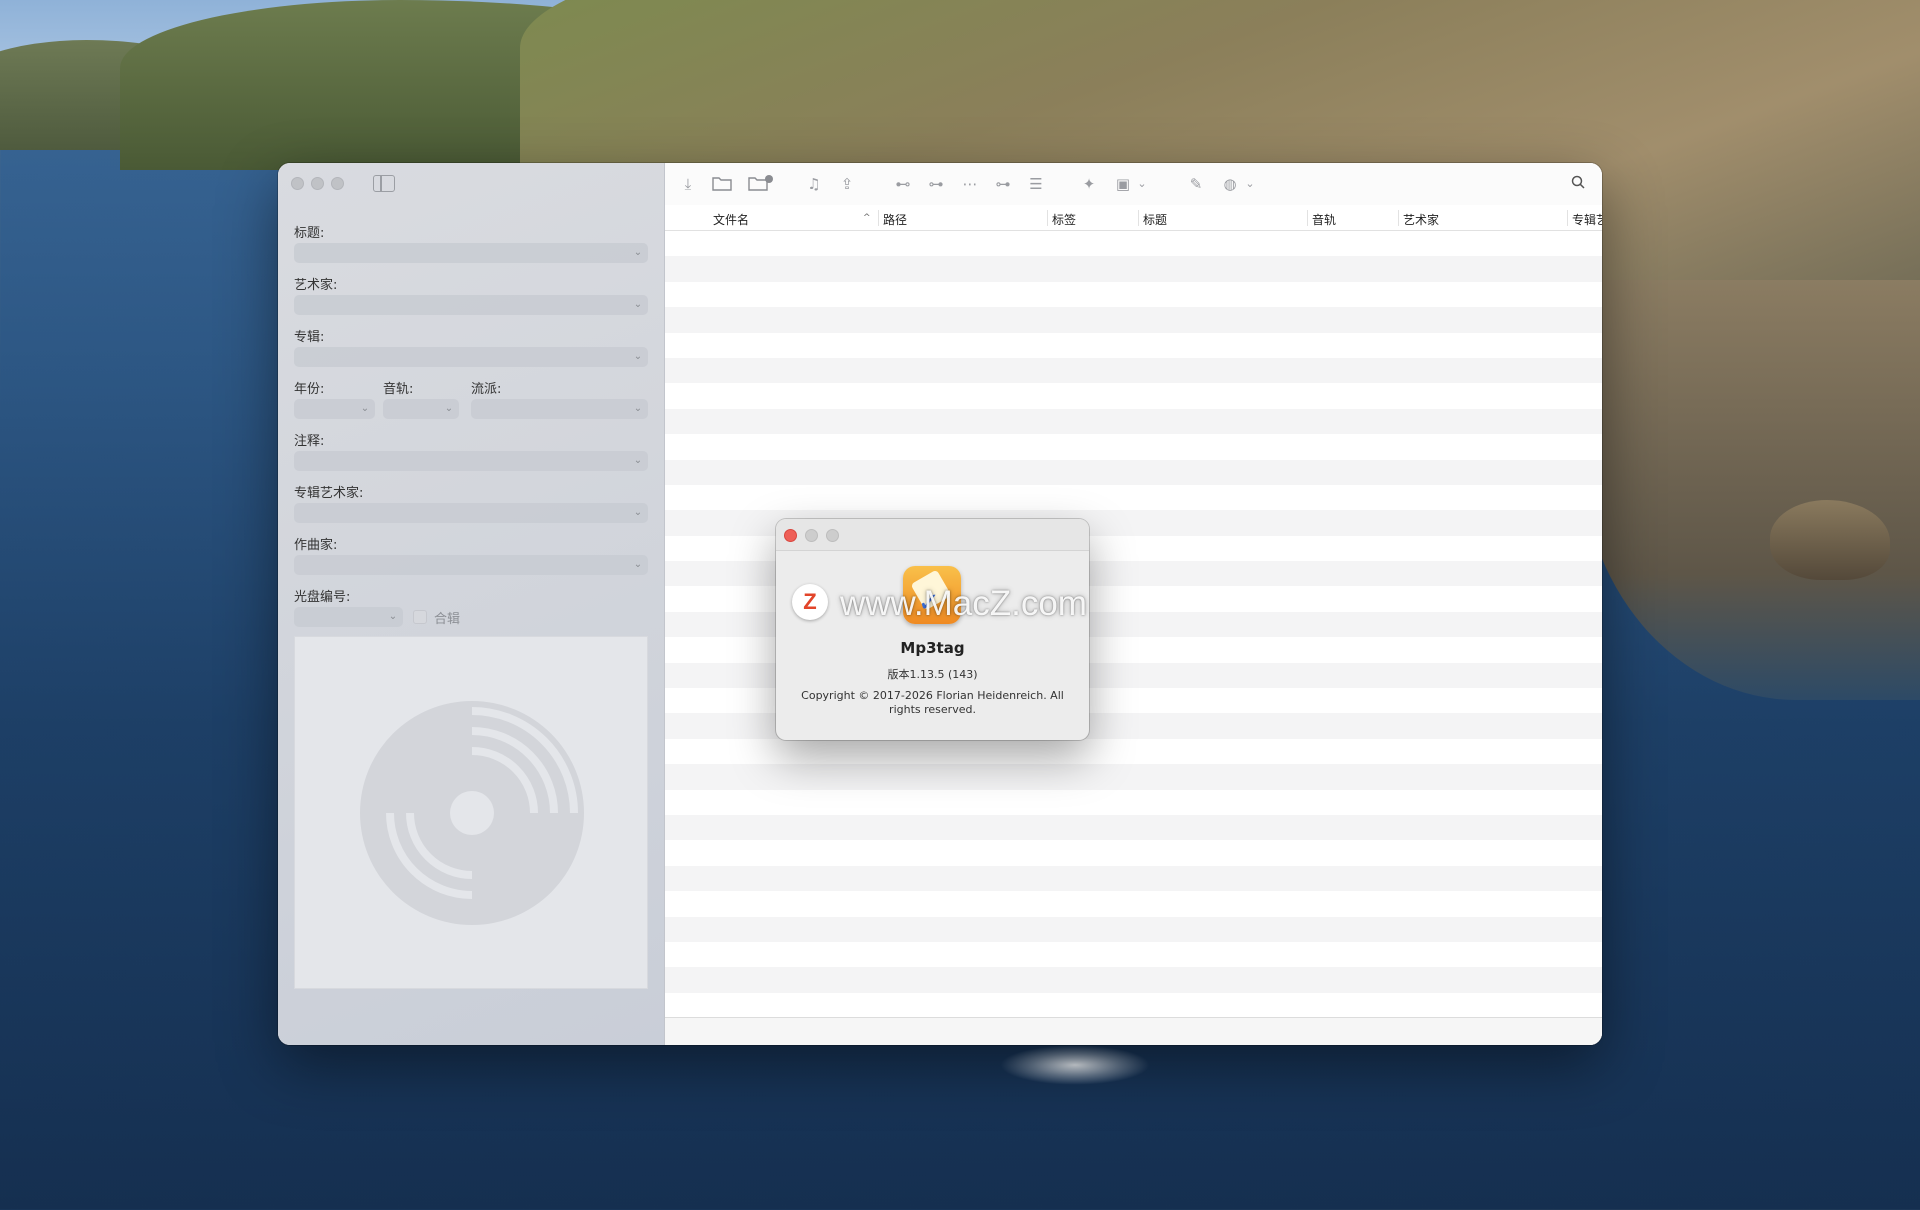  I want to click on column-header-path: 路径, so click(895, 219).